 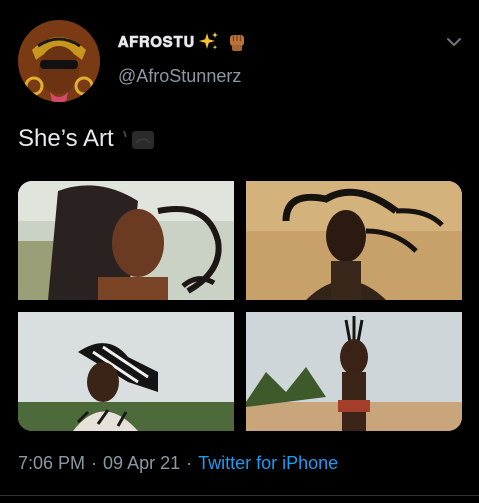 I want to click on photo-3-image, so click(x=126, y=371).